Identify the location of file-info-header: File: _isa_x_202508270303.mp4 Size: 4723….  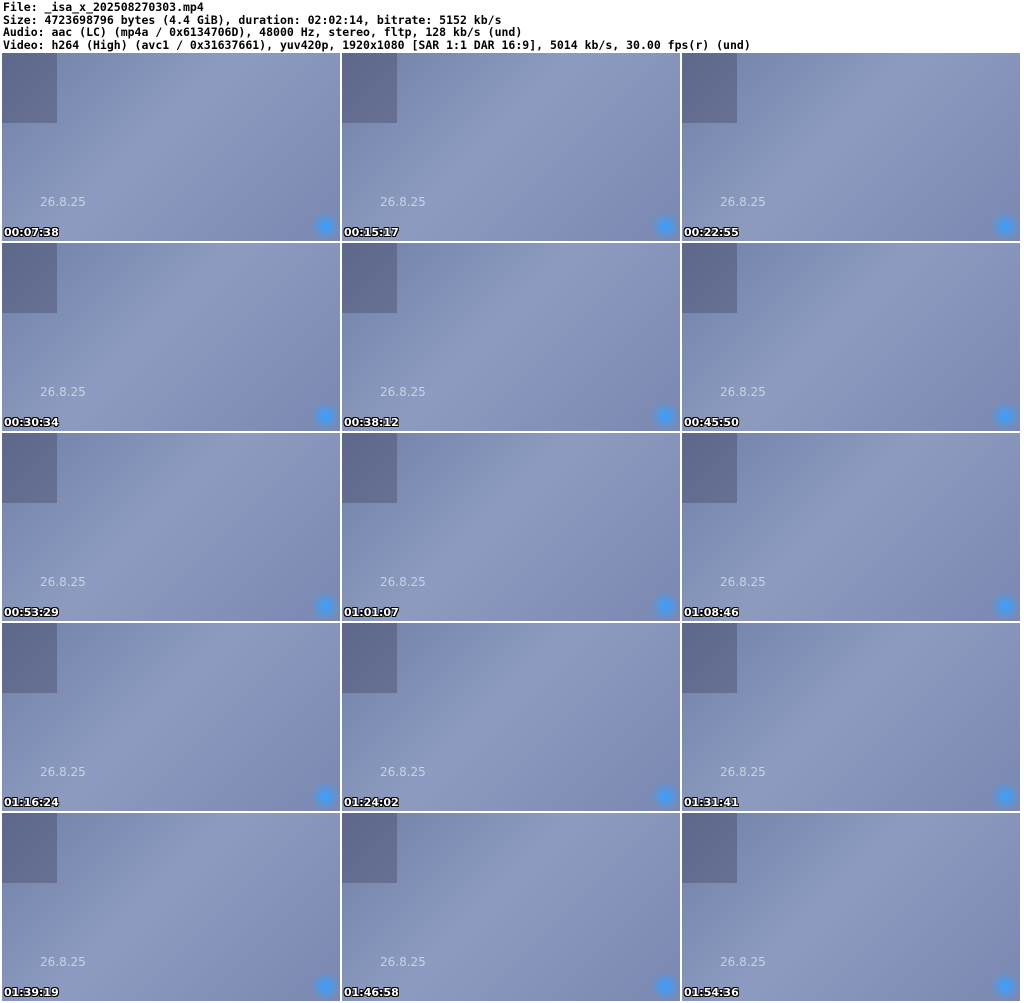
(377, 26).